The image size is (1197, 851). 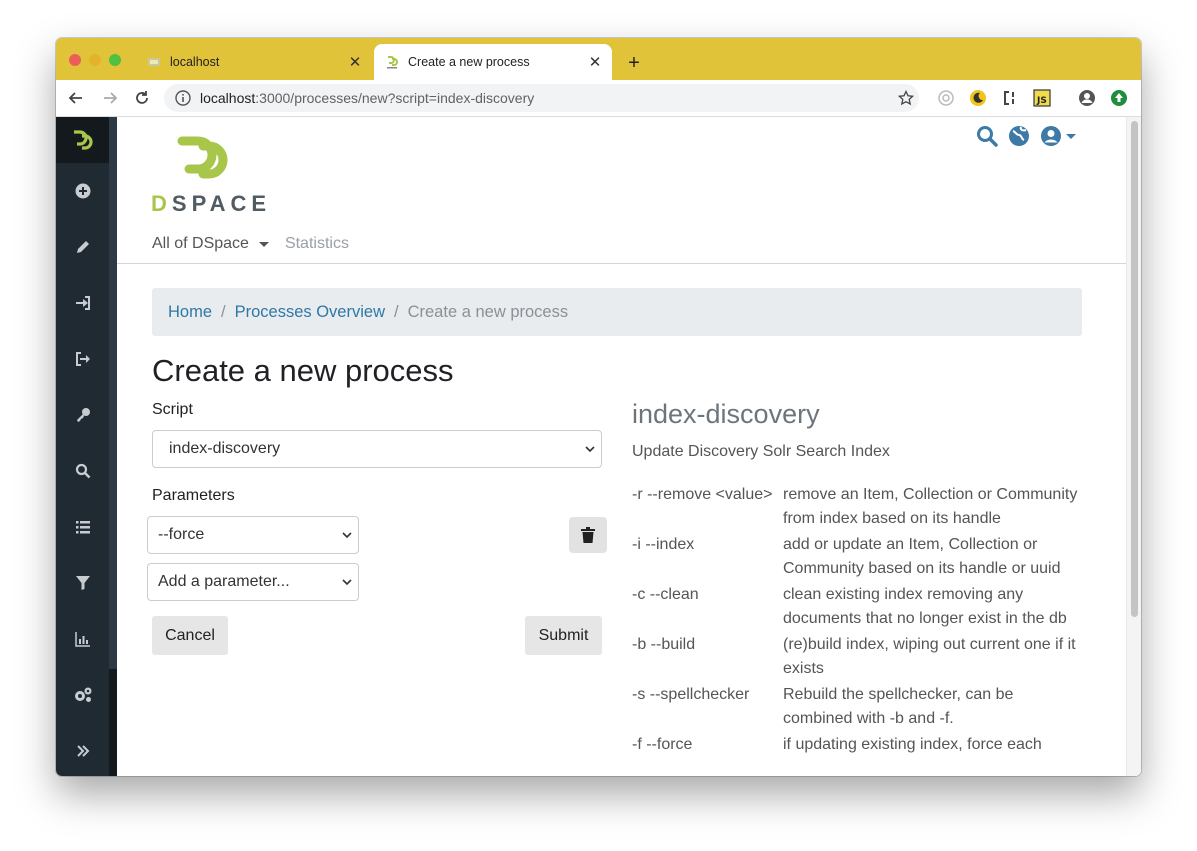 I want to click on parameter-select: --force, so click(x=253, y=535).